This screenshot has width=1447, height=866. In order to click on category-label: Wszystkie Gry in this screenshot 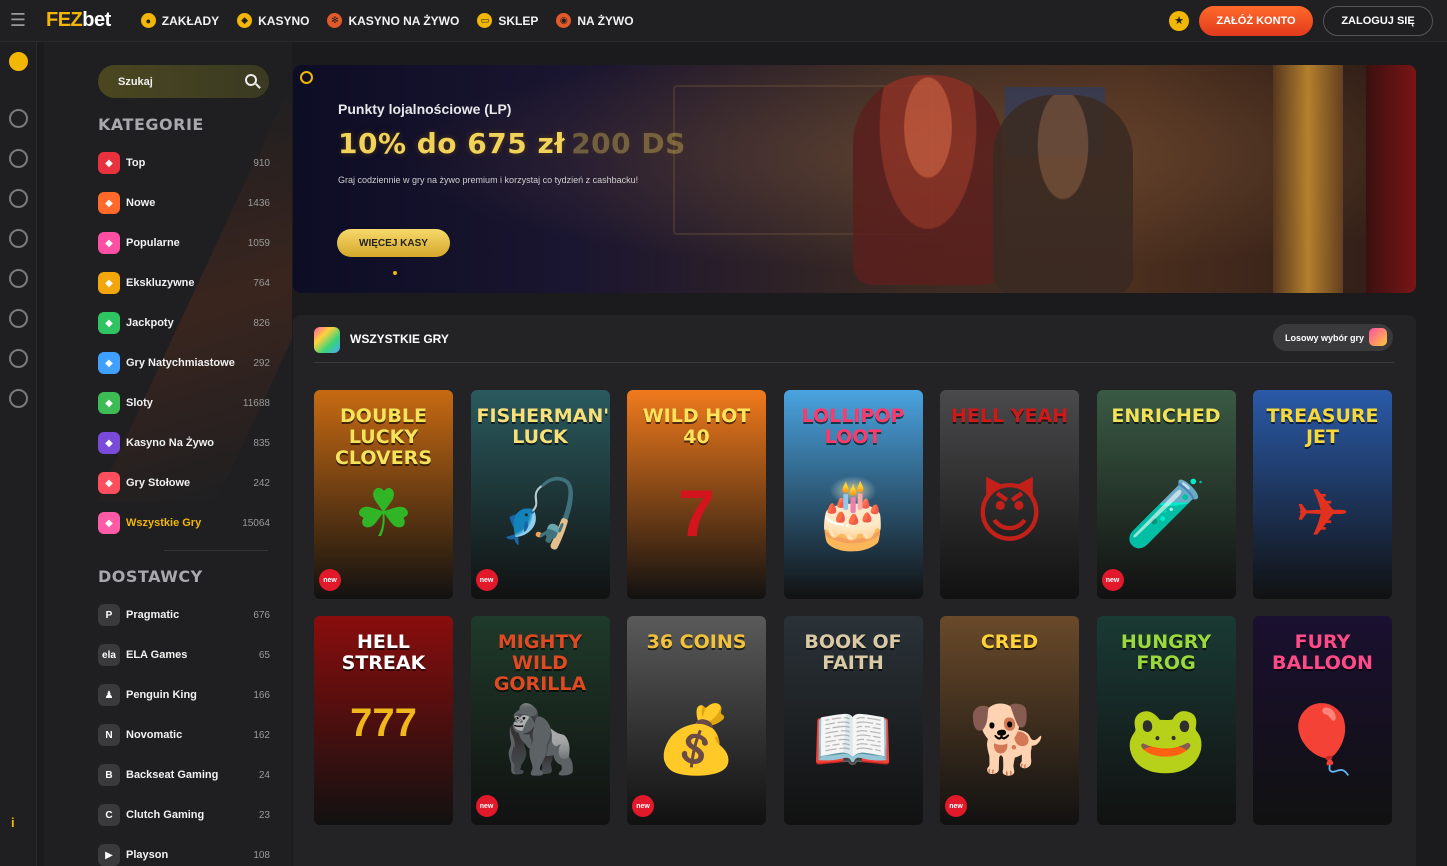, I will do `click(164, 523)`.